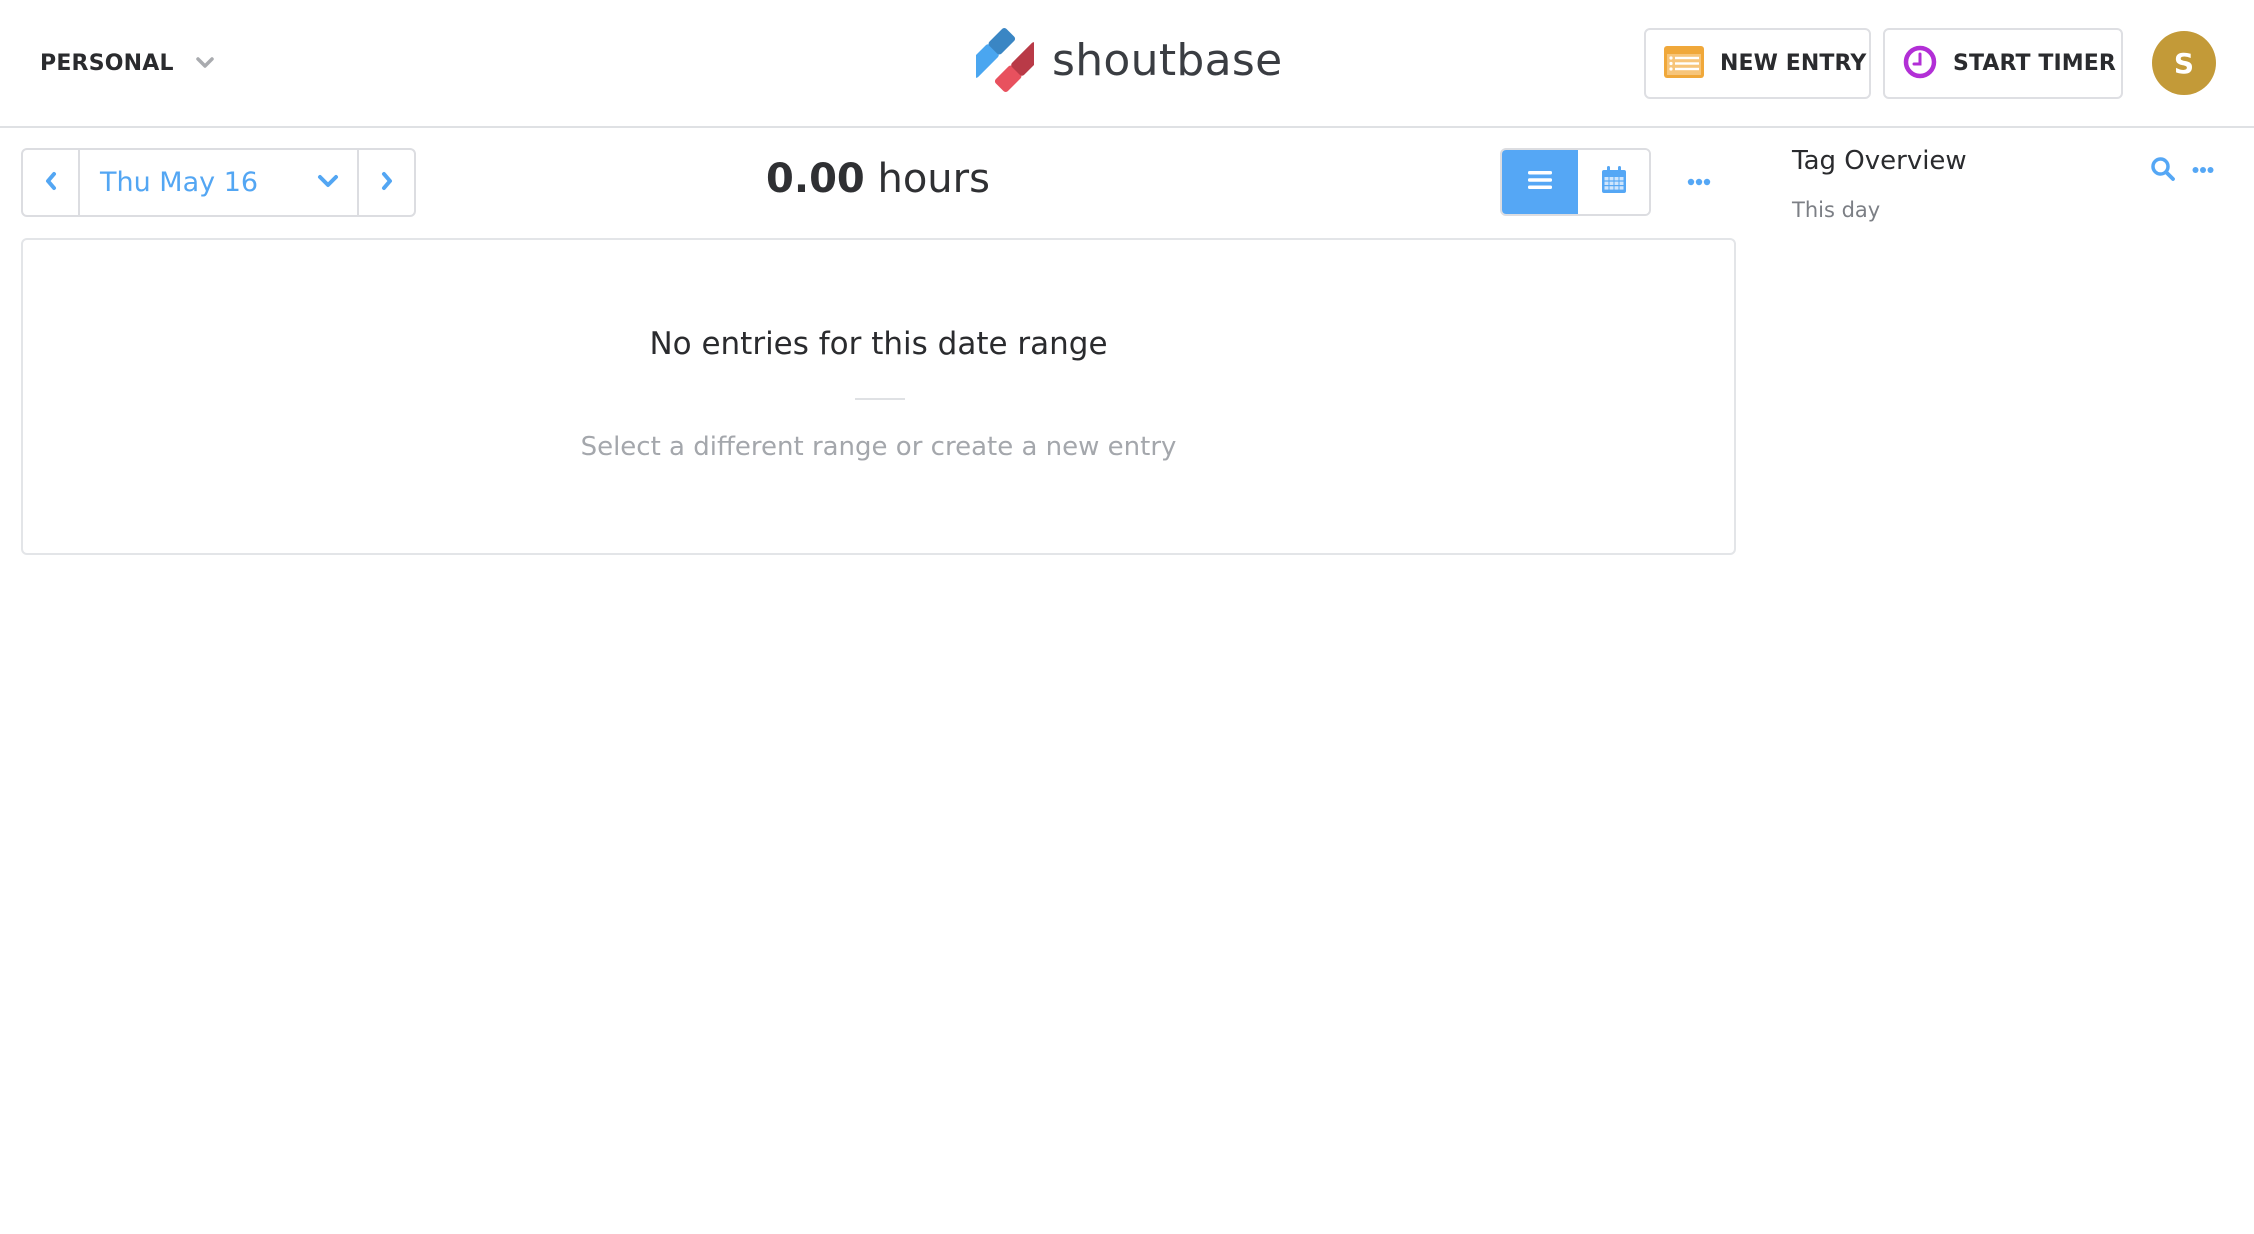  I want to click on user-avatar: S, so click(2184, 63).